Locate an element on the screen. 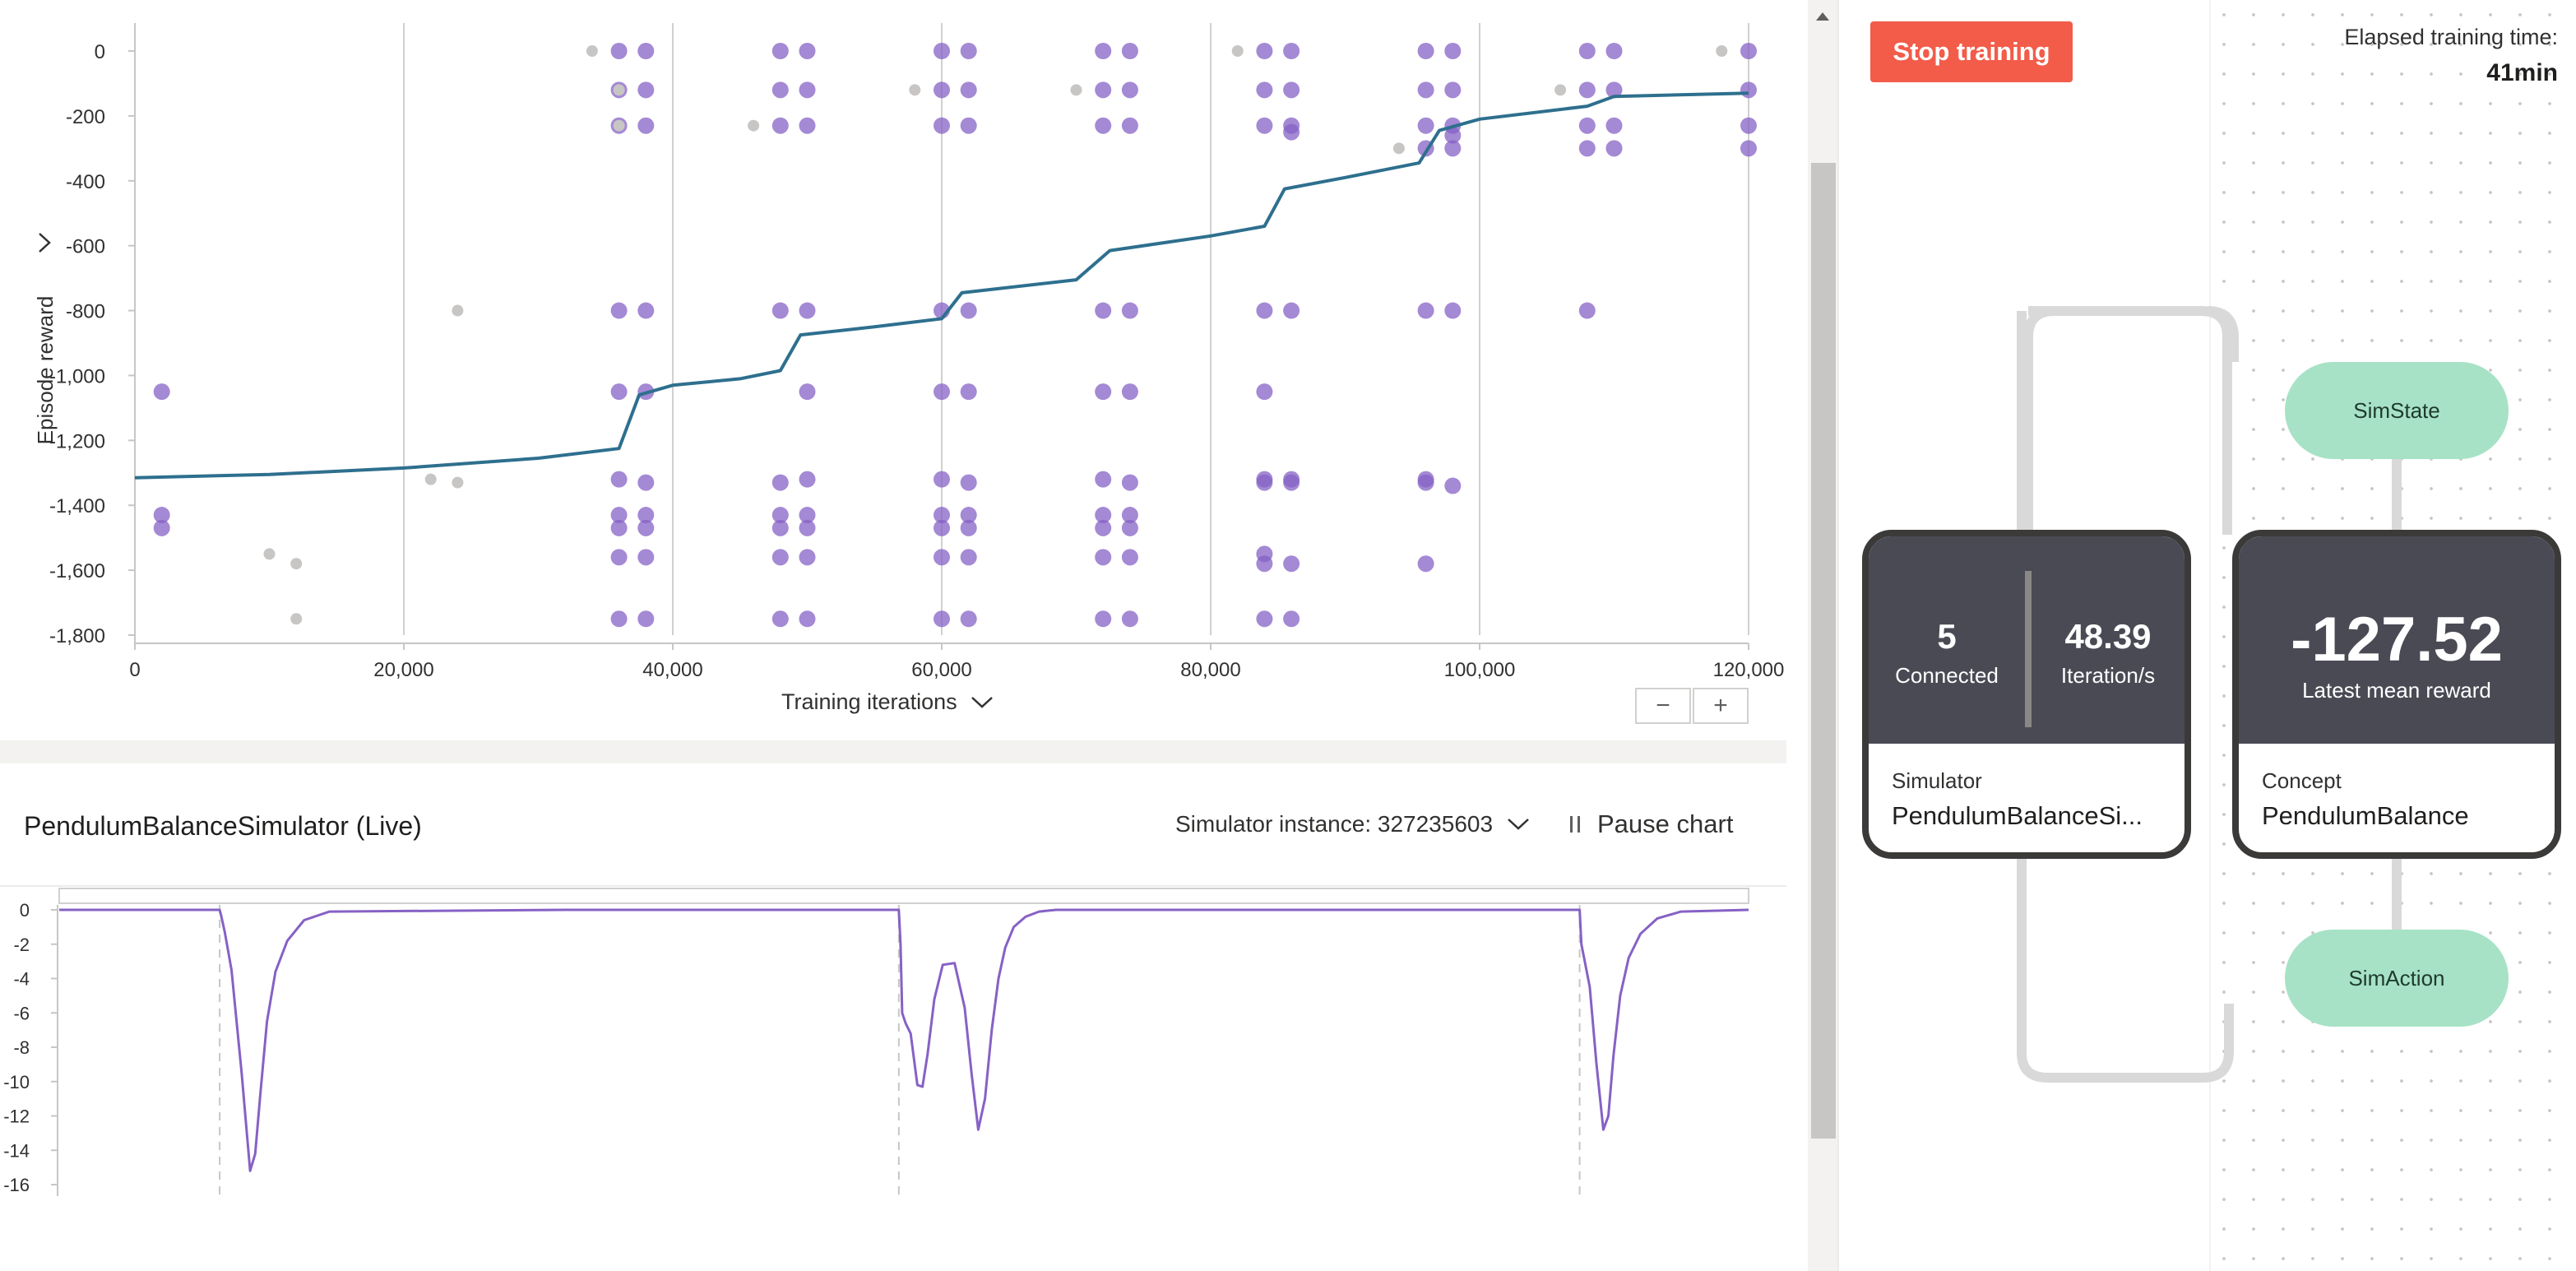 The image size is (2576, 1271). concept-node-header: -127.52 Latest mean reward is located at coordinates (2397, 640).